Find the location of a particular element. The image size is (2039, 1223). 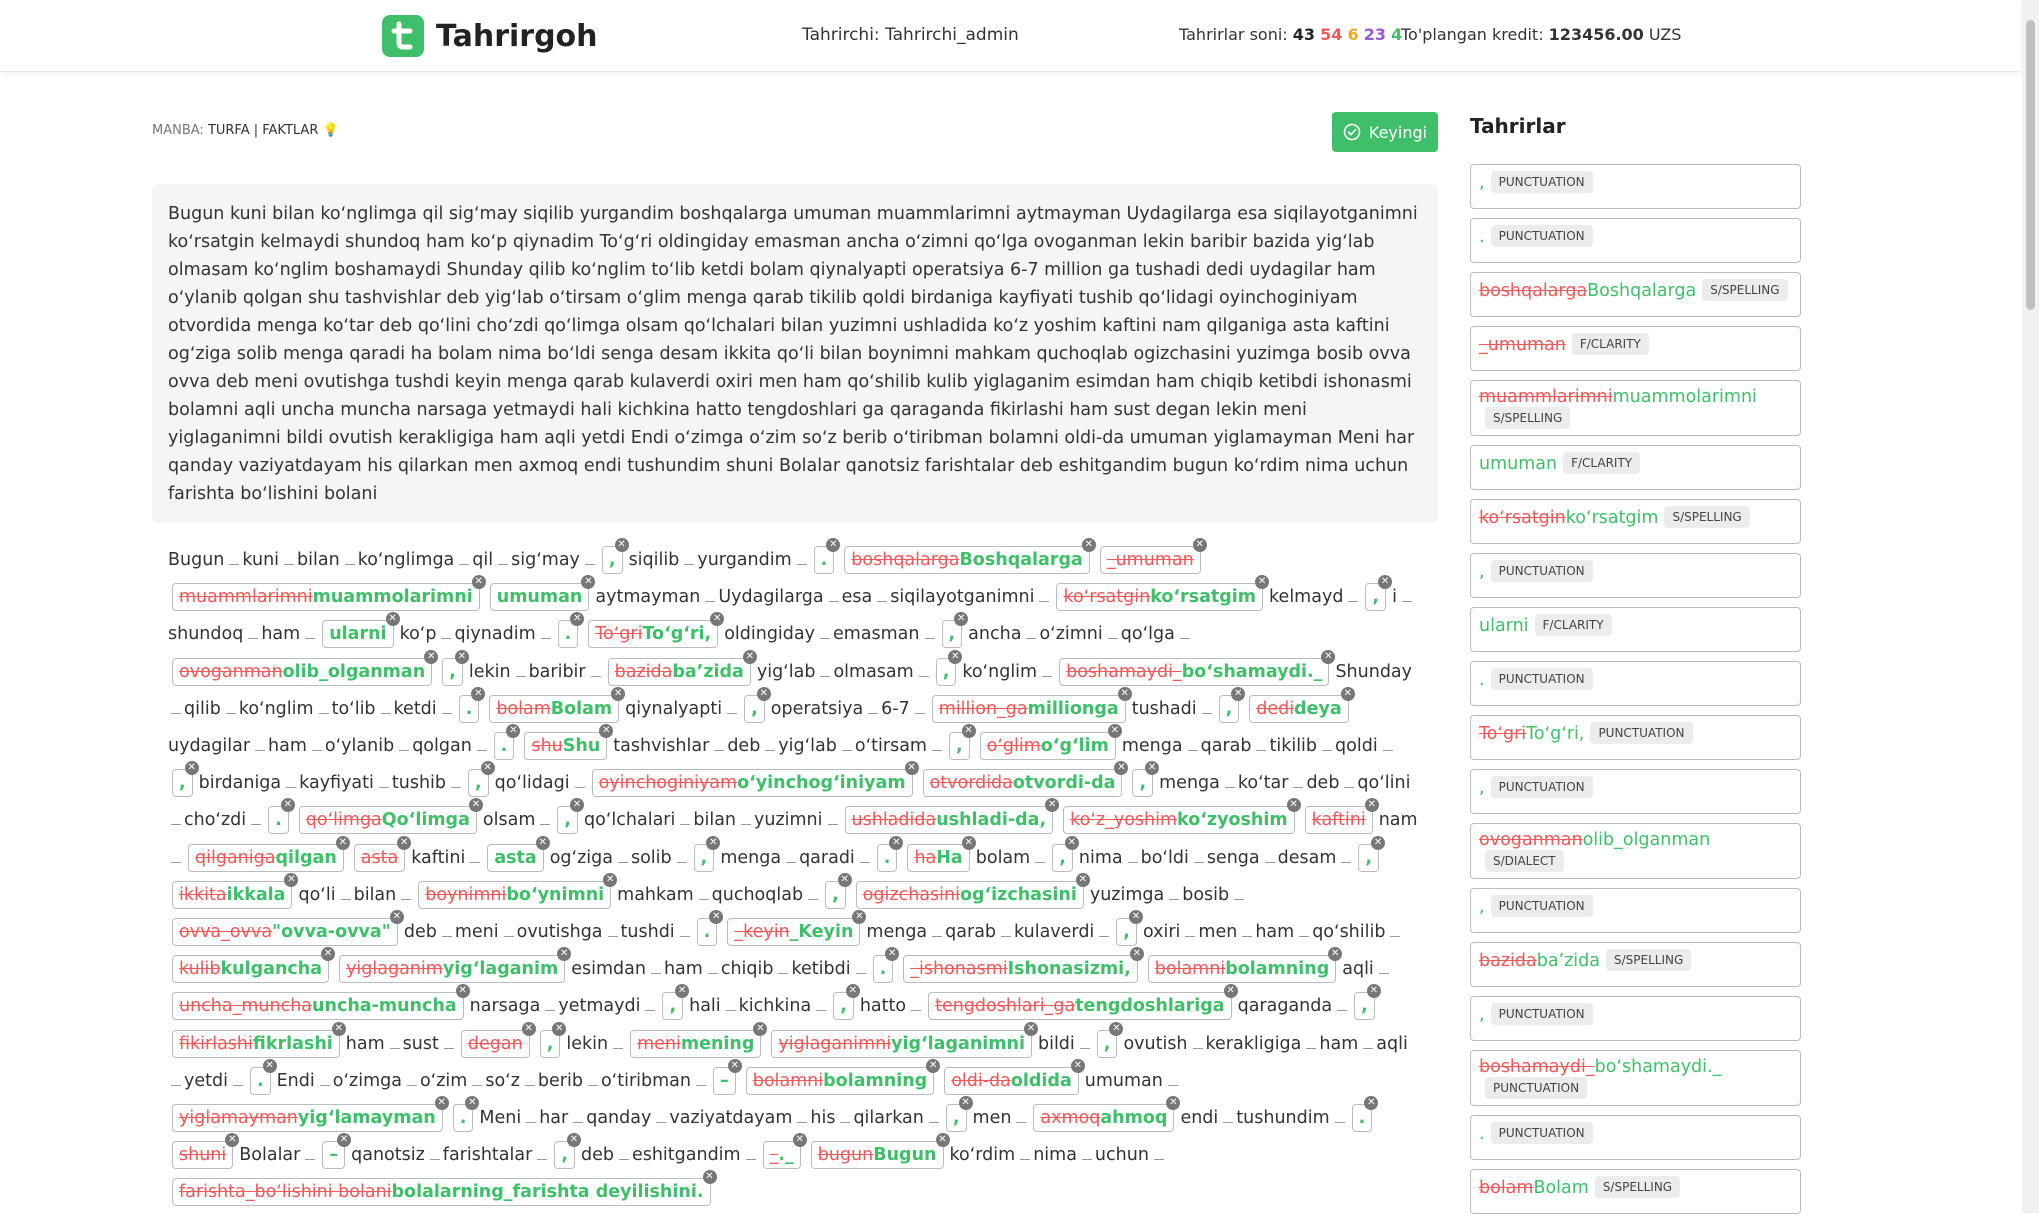

edit-card: boshqalargaBoshqalarga S/SPELLING is located at coordinates (1635, 294).